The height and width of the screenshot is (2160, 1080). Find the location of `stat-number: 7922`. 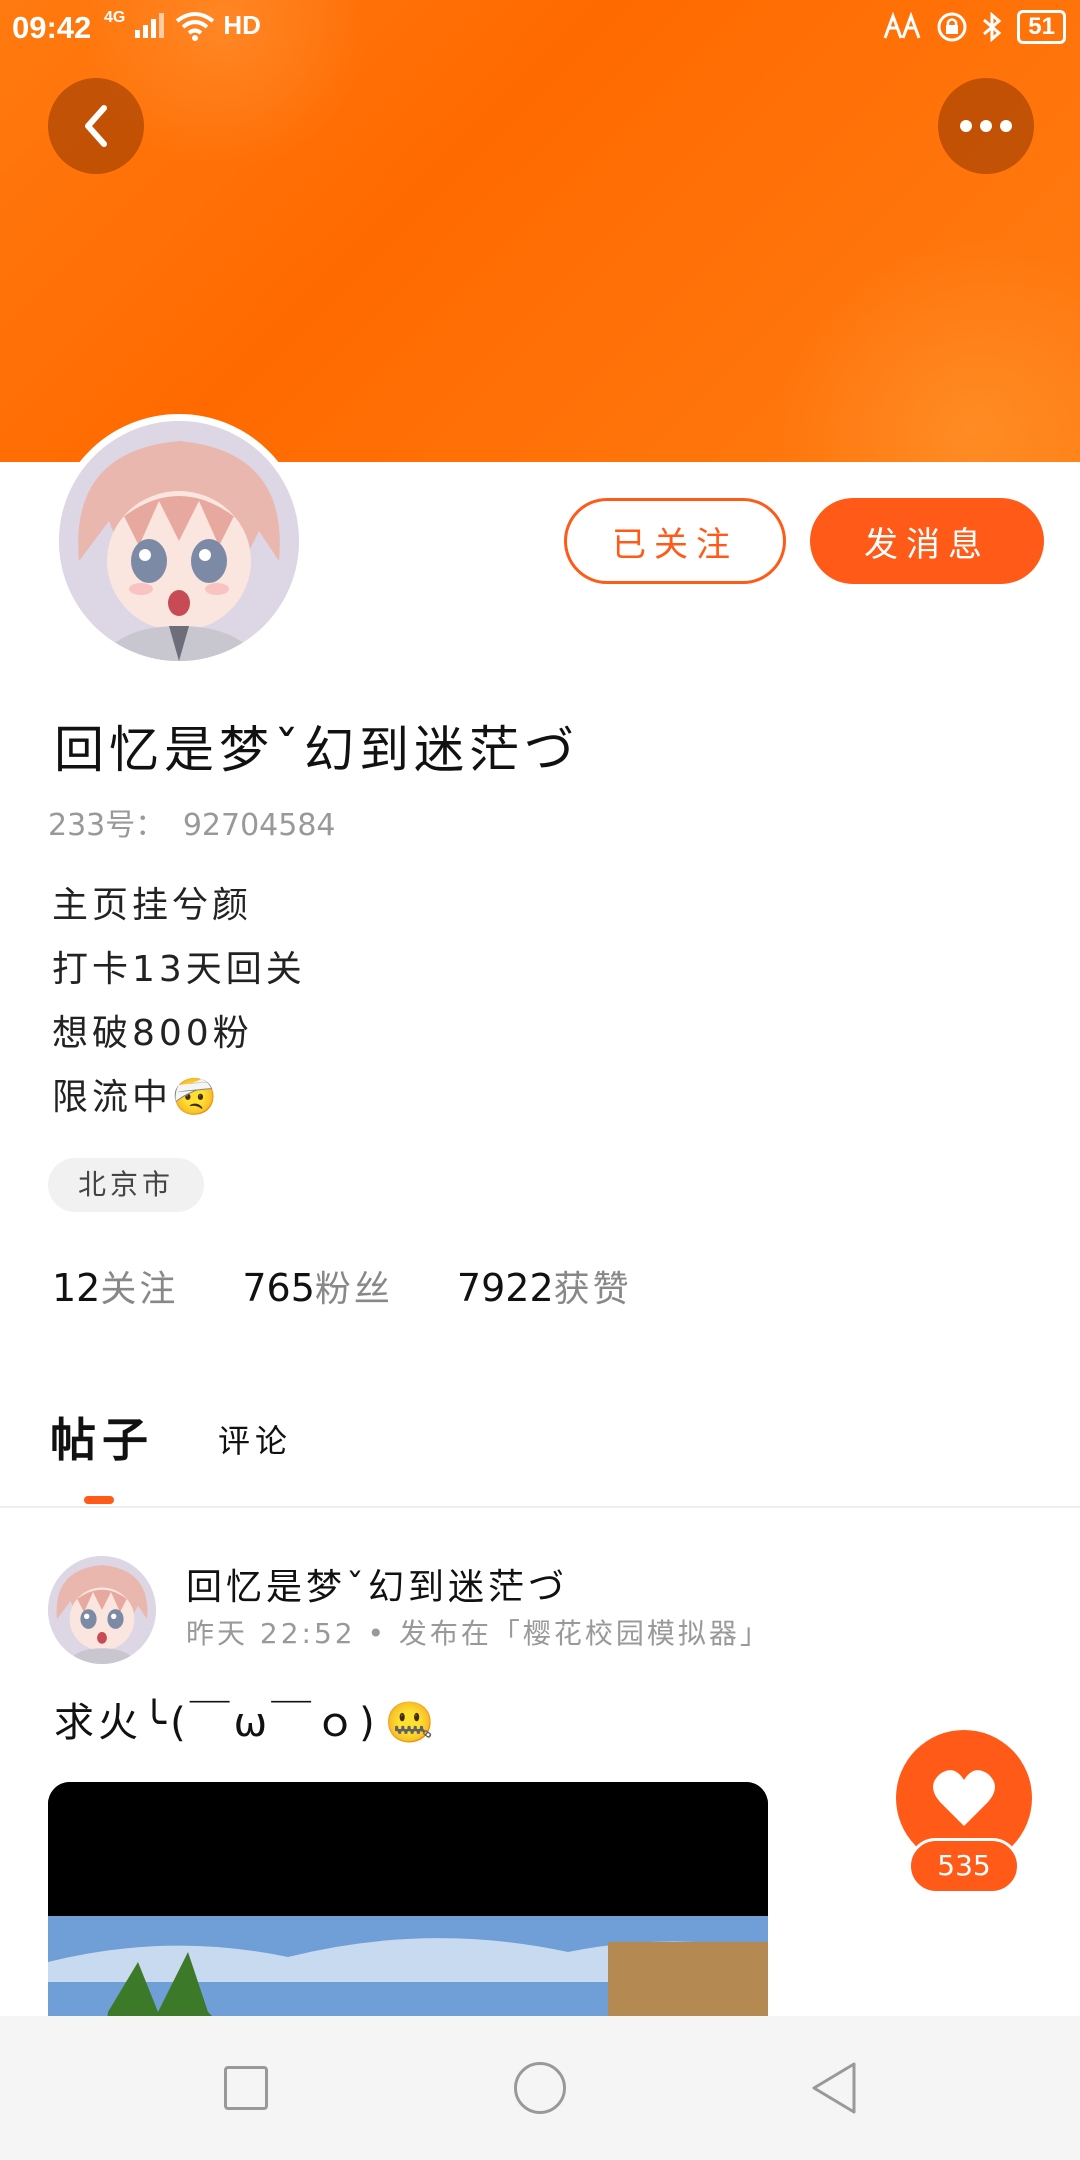

stat-number: 7922 is located at coordinates (505, 1288).